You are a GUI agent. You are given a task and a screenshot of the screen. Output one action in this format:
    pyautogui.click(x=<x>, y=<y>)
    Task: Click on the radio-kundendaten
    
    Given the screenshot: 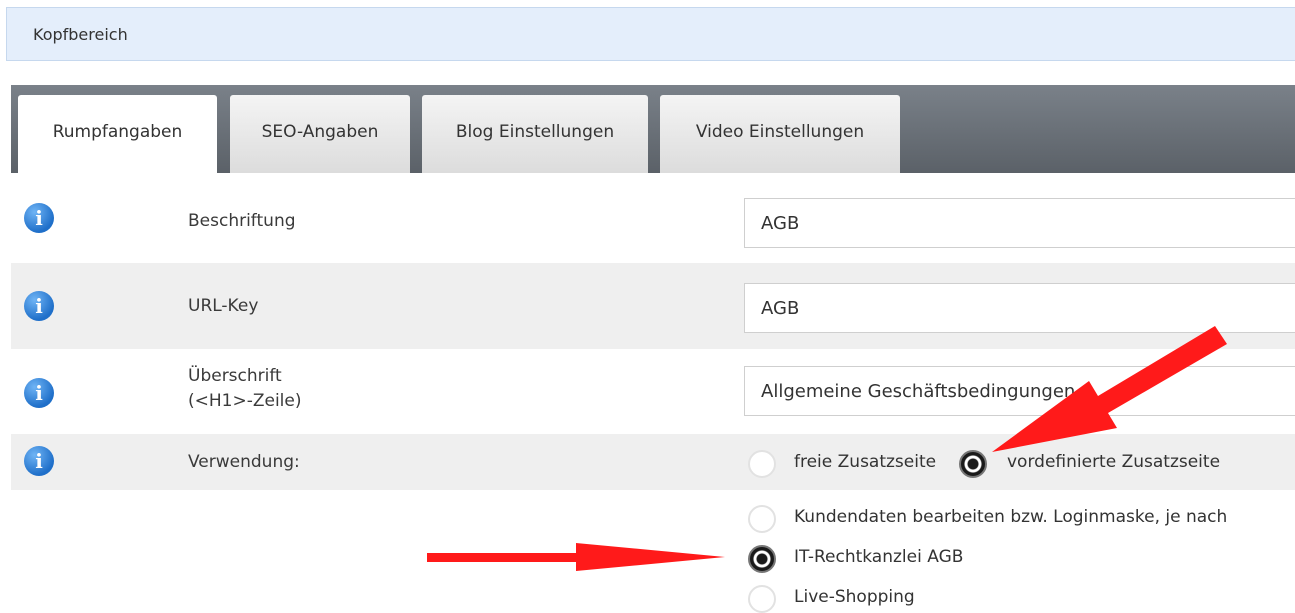 What is the action you would take?
    pyautogui.click(x=762, y=519)
    